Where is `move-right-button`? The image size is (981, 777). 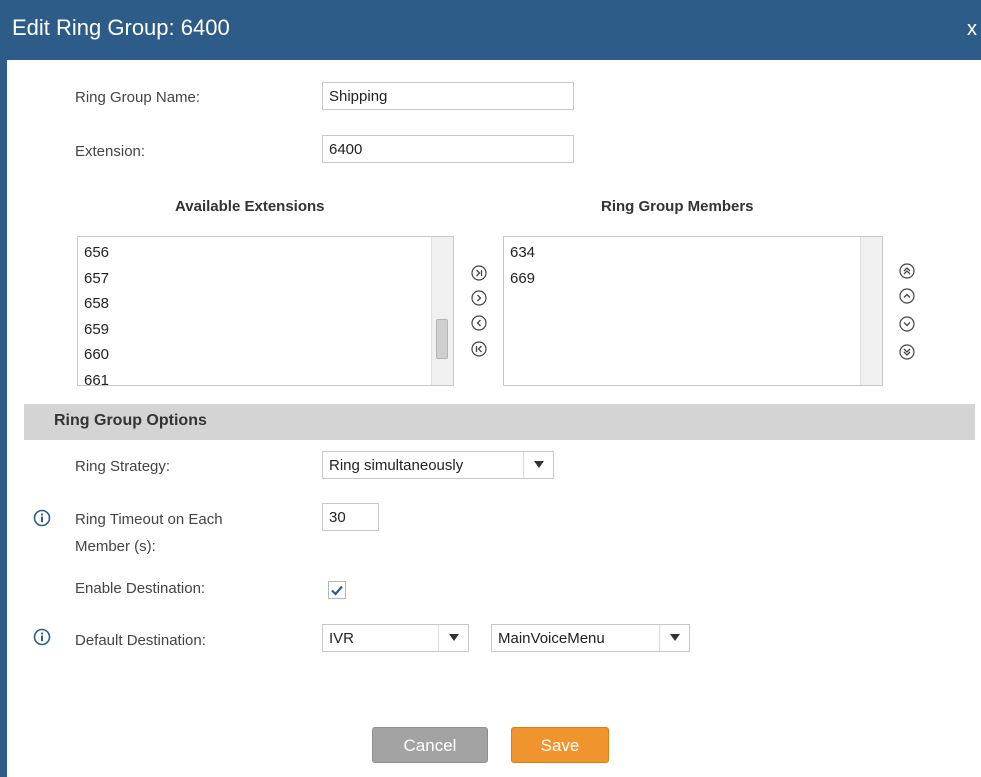 move-right-button is located at coordinates (479, 298).